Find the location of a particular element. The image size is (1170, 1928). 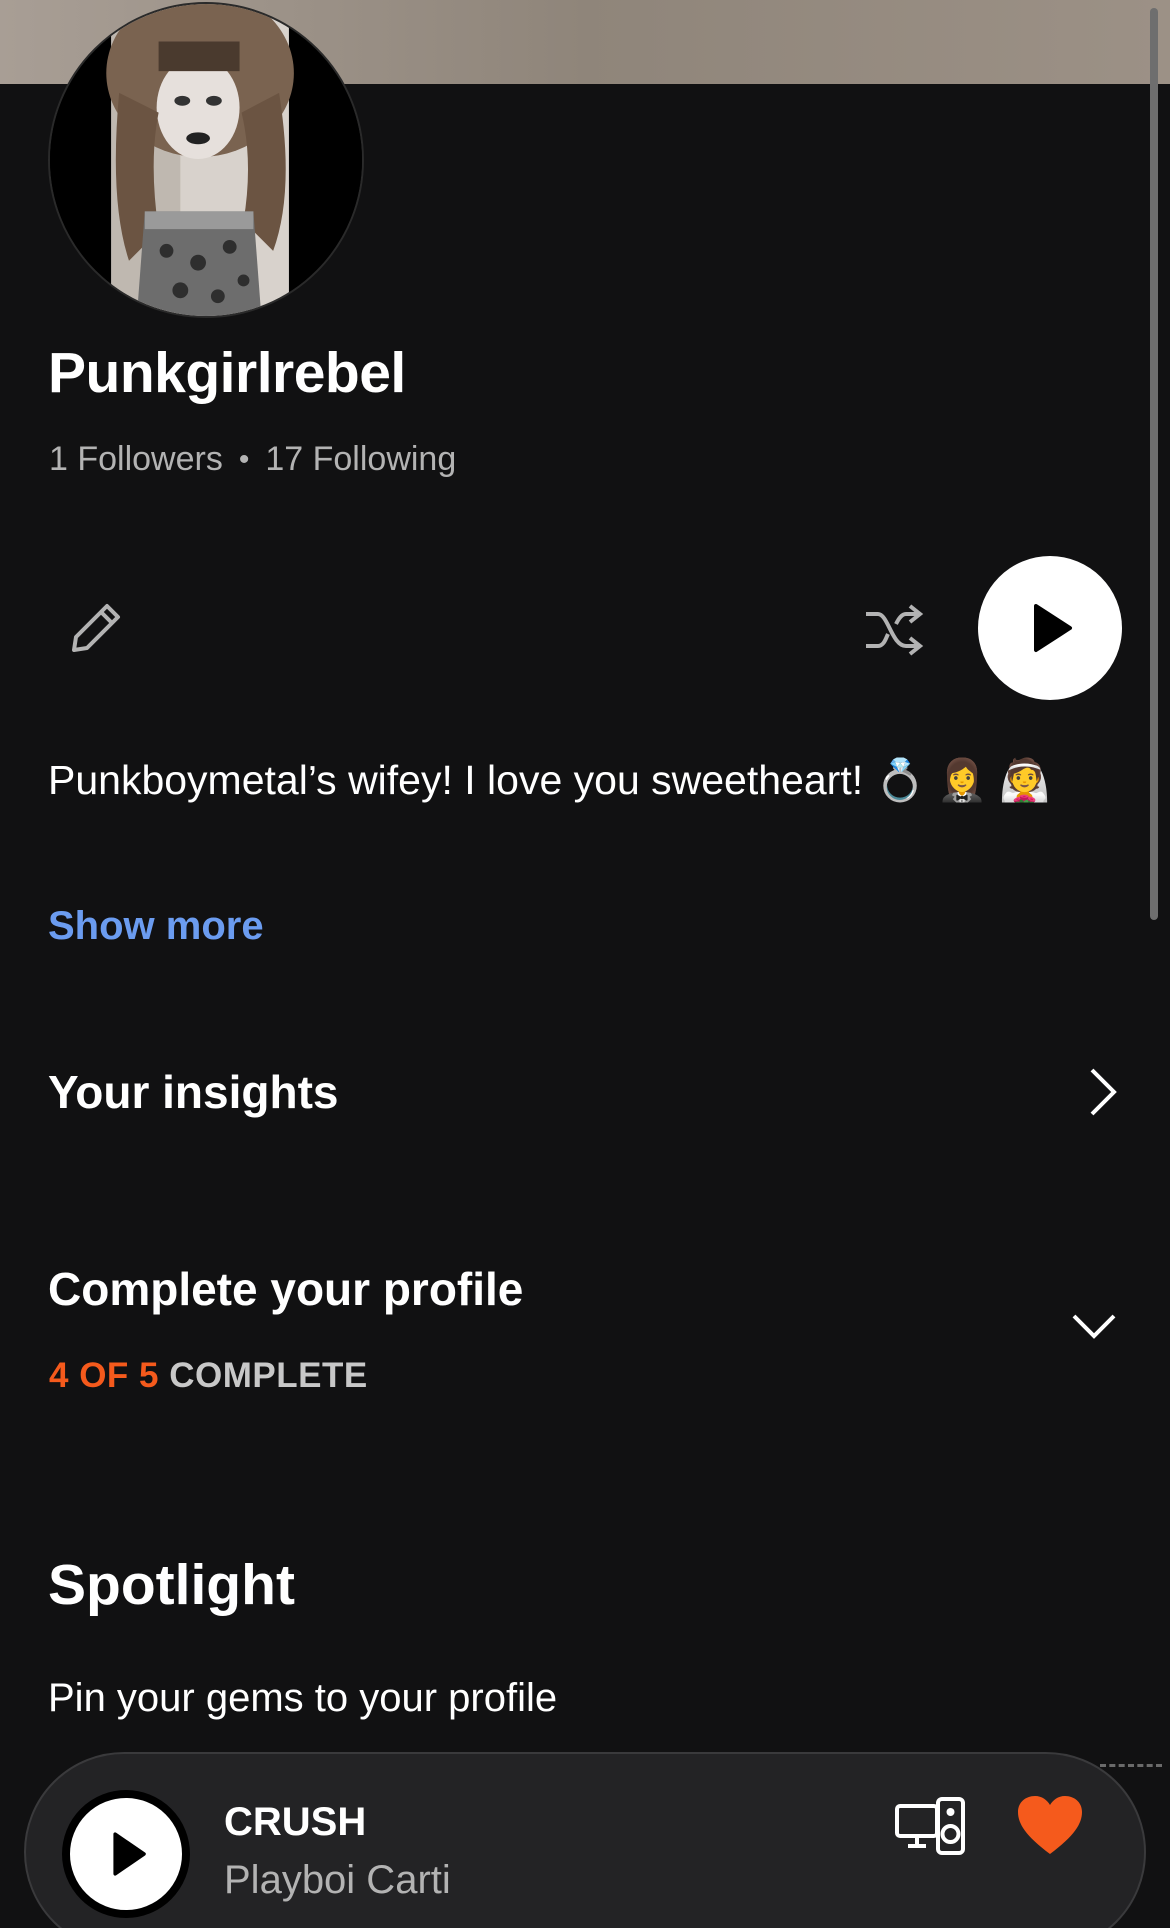

pencil-icon is located at coordinates (96, 628).